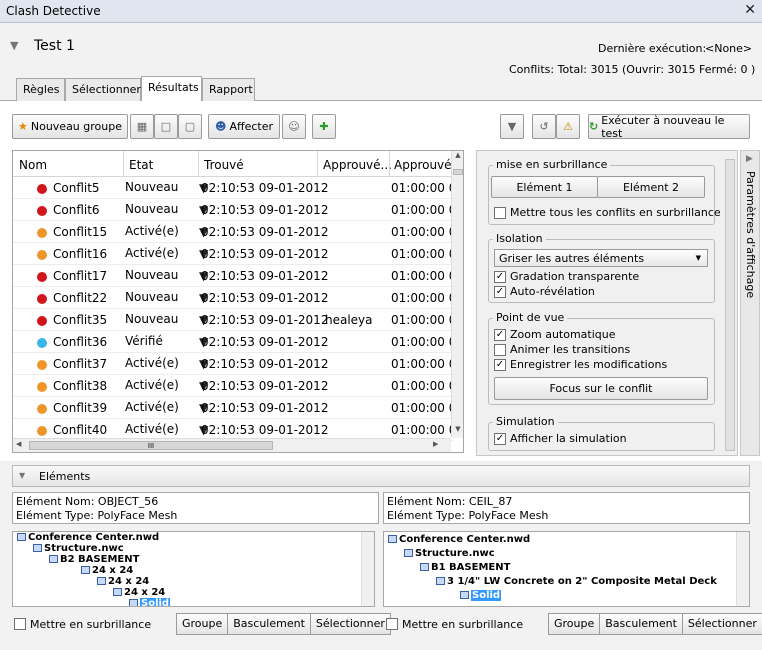 This screenshot has height=650, width=762. What do you see at coordinates (601, 258) in the screenshot?
I see `isolation-select: Griser les autres éléments ▼` at bounding box center [601, 258].